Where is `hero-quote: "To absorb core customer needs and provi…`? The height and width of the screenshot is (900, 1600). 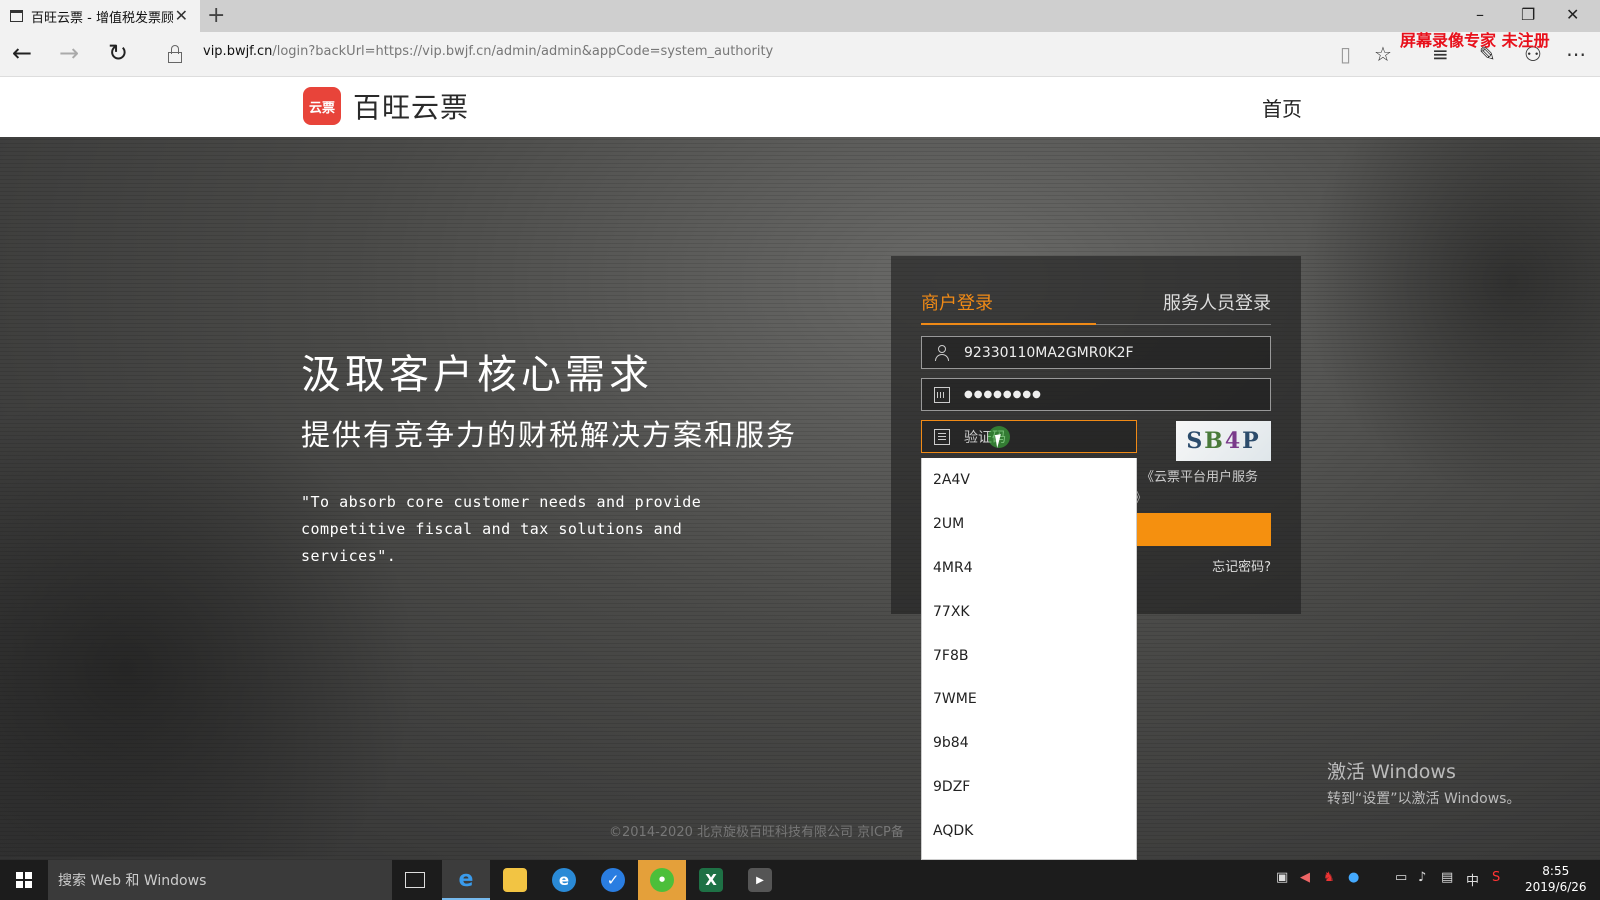
hero-quote: "To absorb core customer needs and provi… is located at coordinates (501, 529).